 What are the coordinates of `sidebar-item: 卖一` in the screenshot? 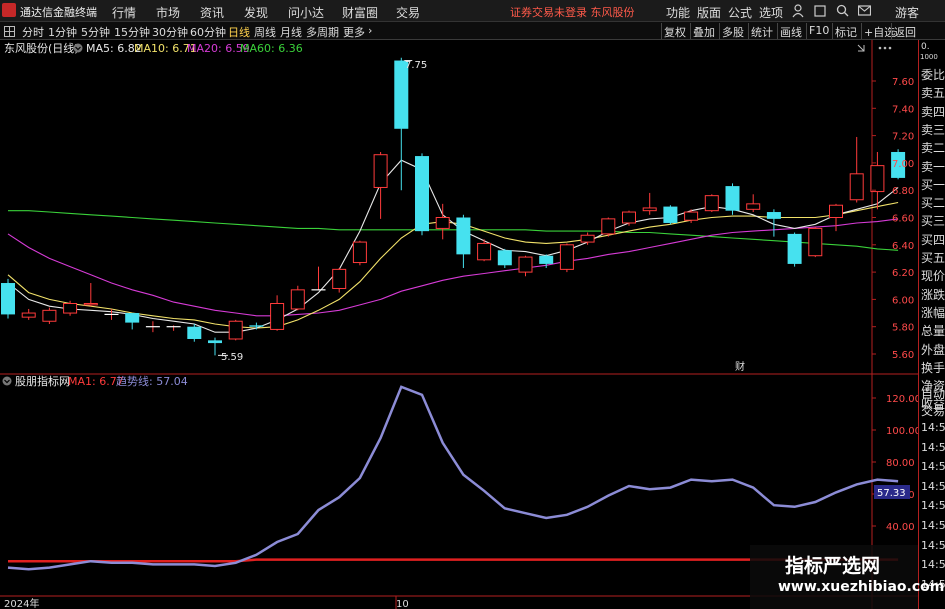 It's located at (933, 166).